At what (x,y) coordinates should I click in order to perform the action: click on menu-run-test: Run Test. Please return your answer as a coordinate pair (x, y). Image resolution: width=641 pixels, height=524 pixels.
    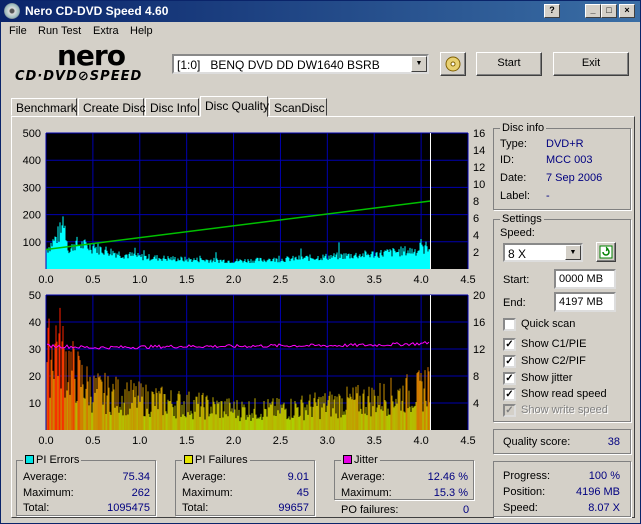
    Looking at the image, I should click on (59, 31).